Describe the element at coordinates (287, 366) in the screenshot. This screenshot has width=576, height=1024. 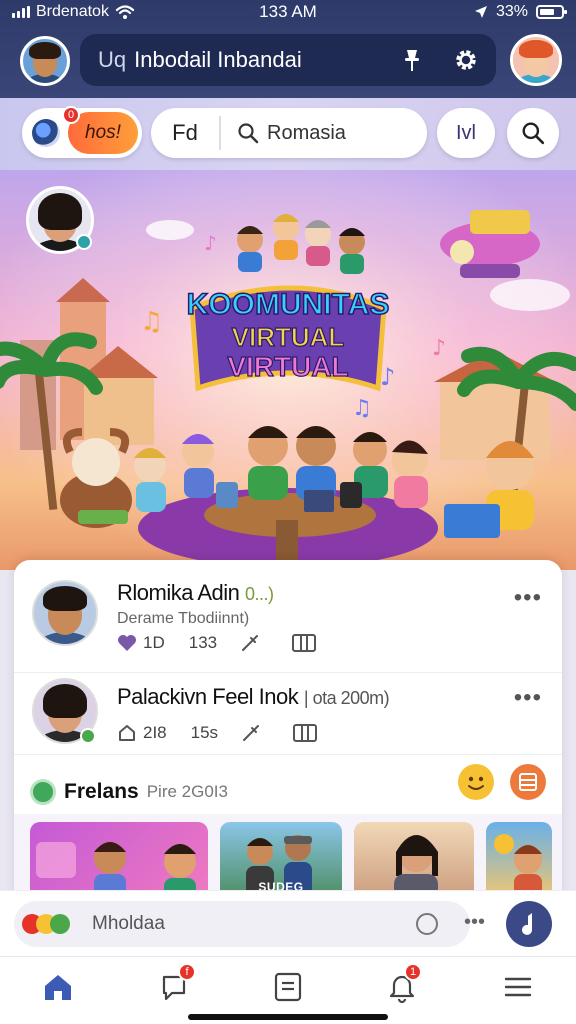
I see `hero-title-line3: VIRTUAL` at that location.